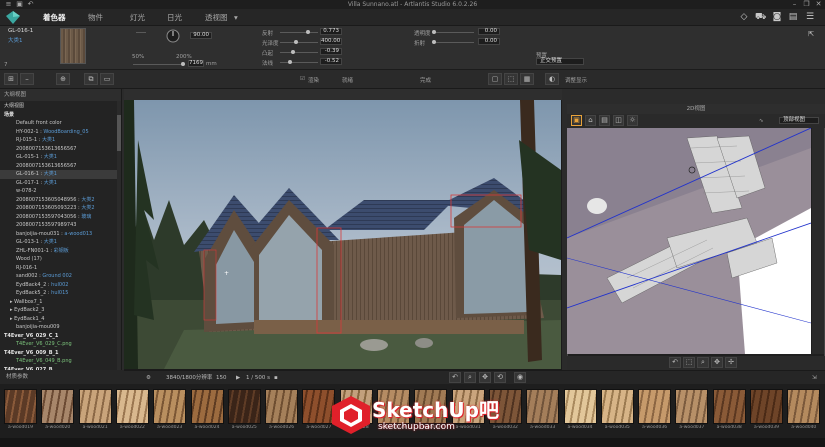 This screenshot has width=825, height=447. What do you see at coordinates (814, 378) in the screenshot?
I see `collapse-strip-icon: ⇲` at bounding box center [814, 378].